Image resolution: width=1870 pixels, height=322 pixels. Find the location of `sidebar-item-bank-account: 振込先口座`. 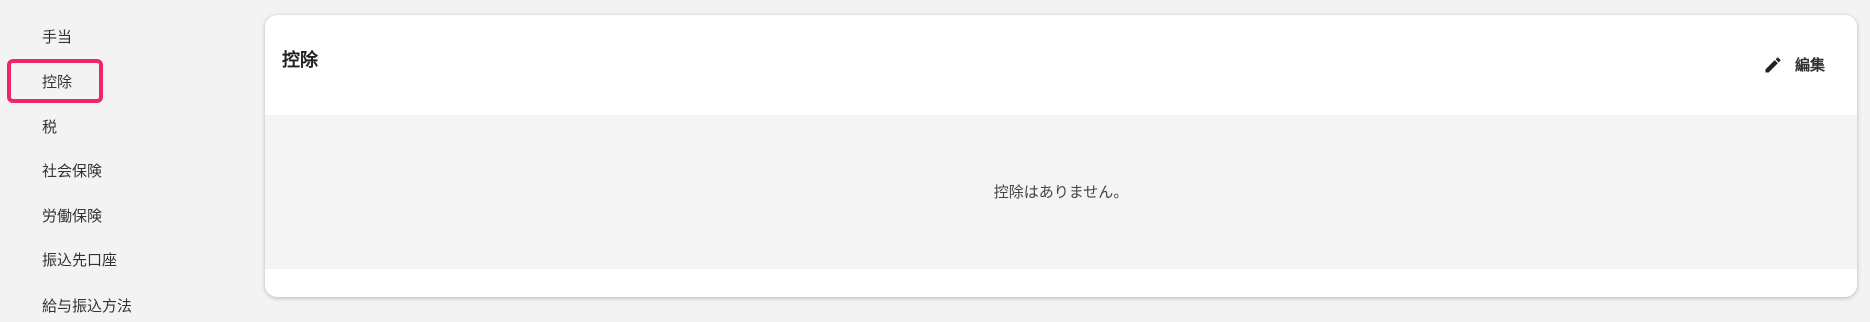

sidebar-item-bank-account: 振込先口座 is located at coordinates (79, 260).